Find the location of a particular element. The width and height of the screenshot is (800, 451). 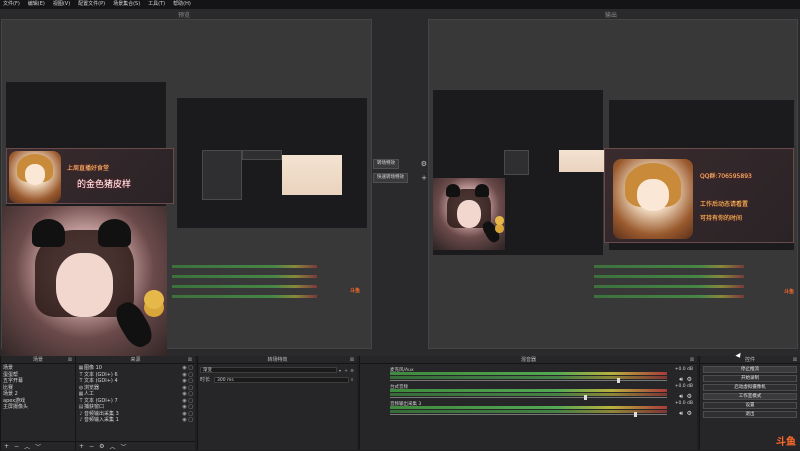

mixer-channel: 音频输出采集 3 +0.0 dB 🔊︎ ⚙ is located at coordinates (542, 409).